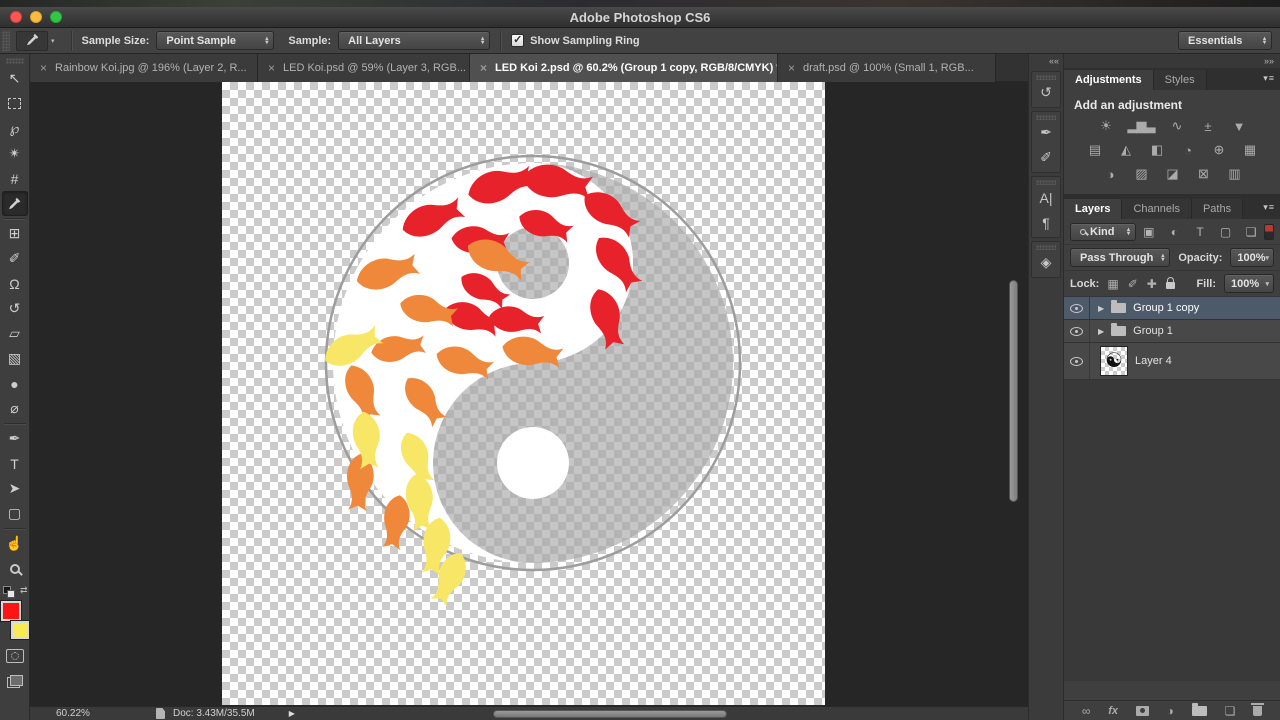  Describe the element at coordinates (1142, 710) in the screenshot. I see `layer-mask-icon` at that location.